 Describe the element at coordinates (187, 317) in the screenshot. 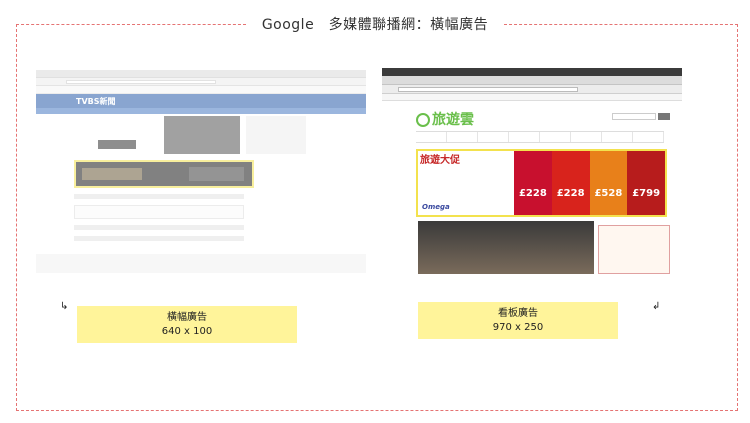

I see `label-name: 橫幅廣告` at that location.